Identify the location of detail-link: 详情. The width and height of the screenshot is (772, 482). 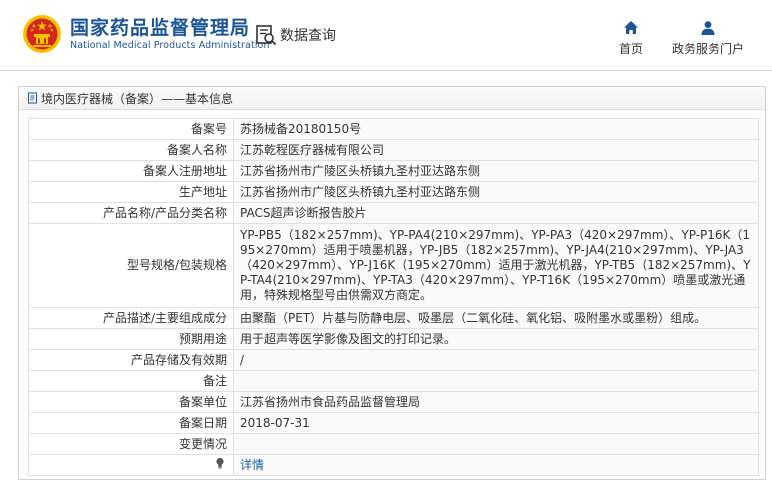
(252, 465).